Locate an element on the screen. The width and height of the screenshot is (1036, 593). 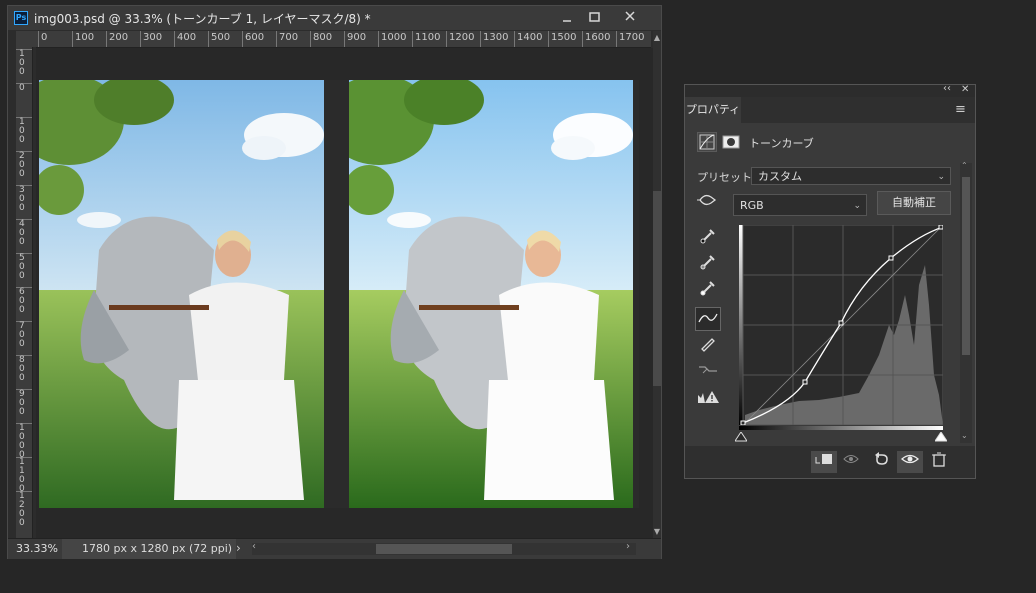
delete-icon is located at coordinates (939, 462).